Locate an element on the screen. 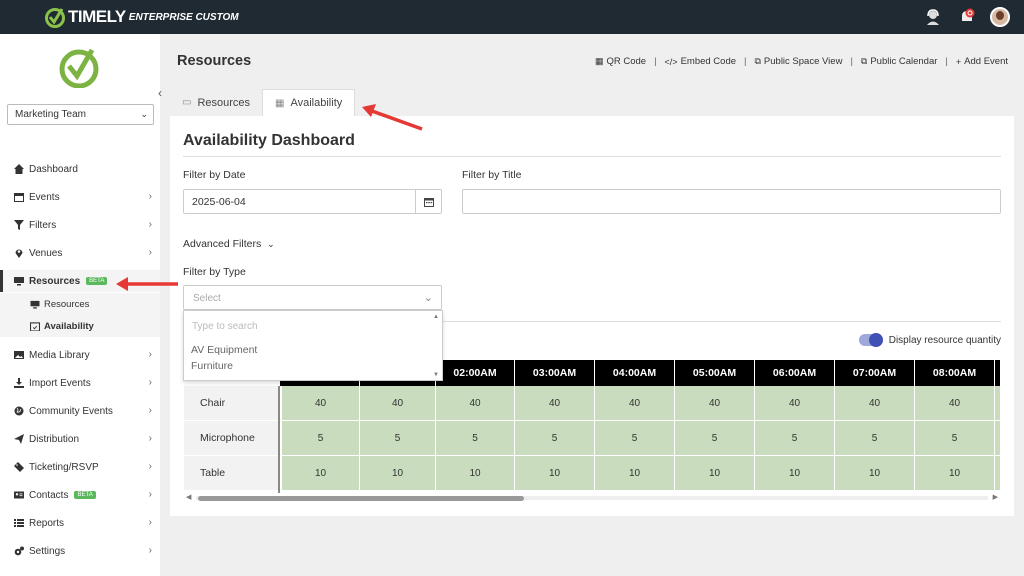 The image size is (1024, 576). sidebar-item-media-library: Media Library › is located at coordinates (80, 355).